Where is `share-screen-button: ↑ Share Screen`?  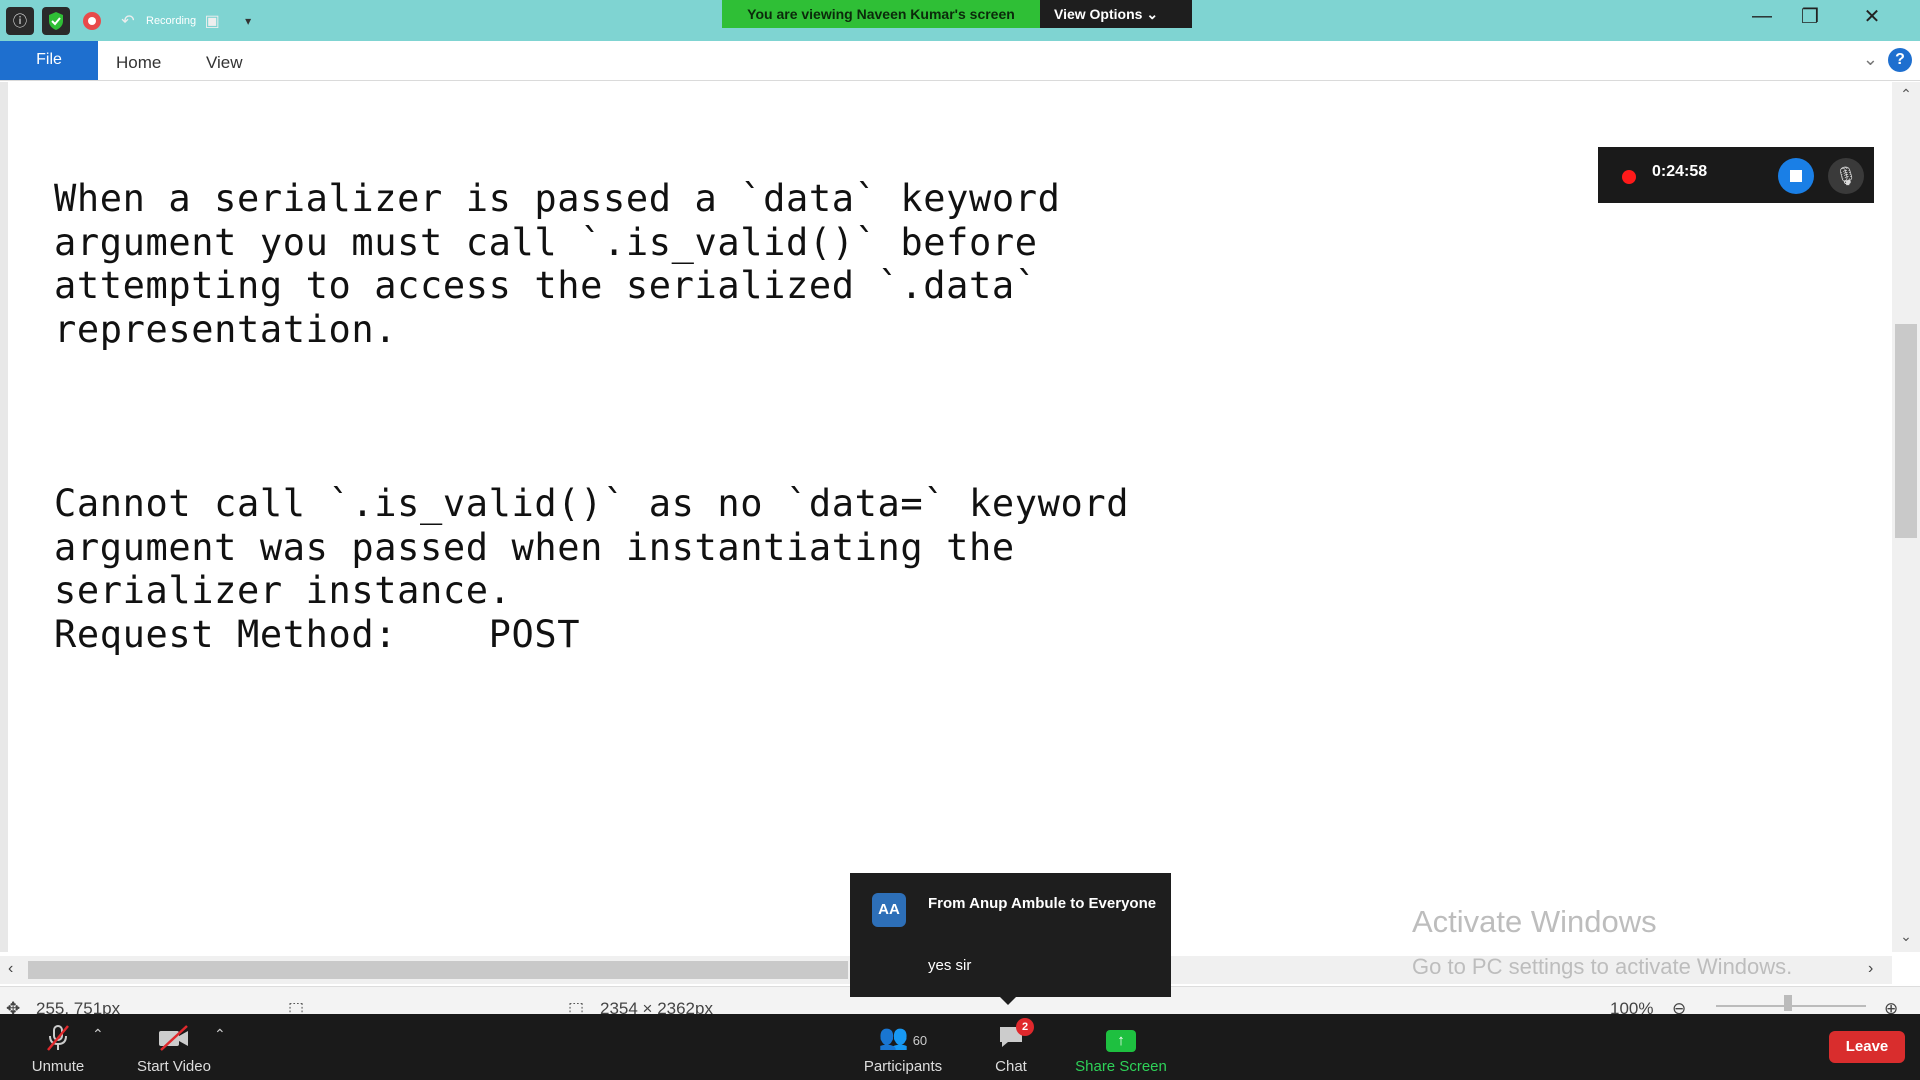 share-screen-button: ↑ Share Screen is located at coordinates (1121, 1049).